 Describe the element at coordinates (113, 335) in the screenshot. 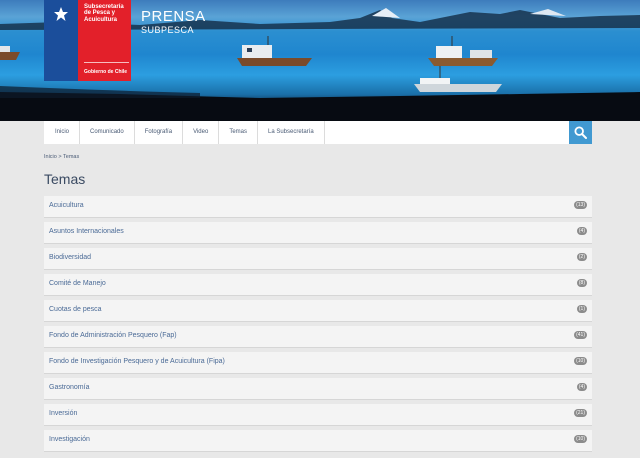

I see `topic-label: Fondo de Administración Pesquero (Fap)` at that location.